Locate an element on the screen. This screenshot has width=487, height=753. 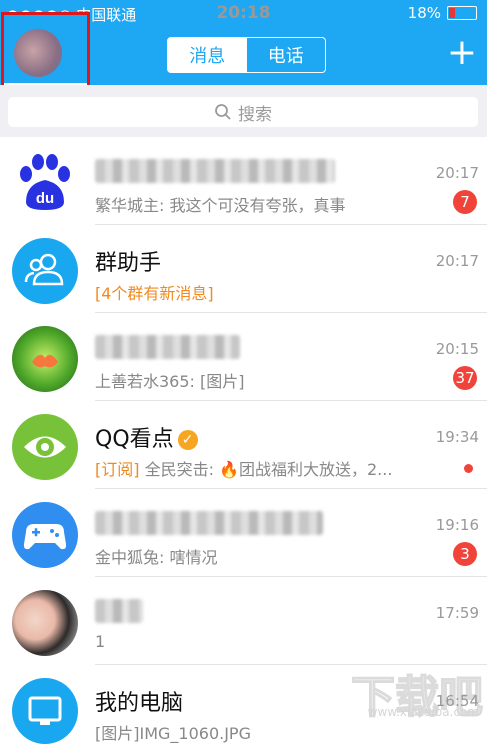
message-preview: 上善若水365: [图片] is located at coordinates (170, 381).